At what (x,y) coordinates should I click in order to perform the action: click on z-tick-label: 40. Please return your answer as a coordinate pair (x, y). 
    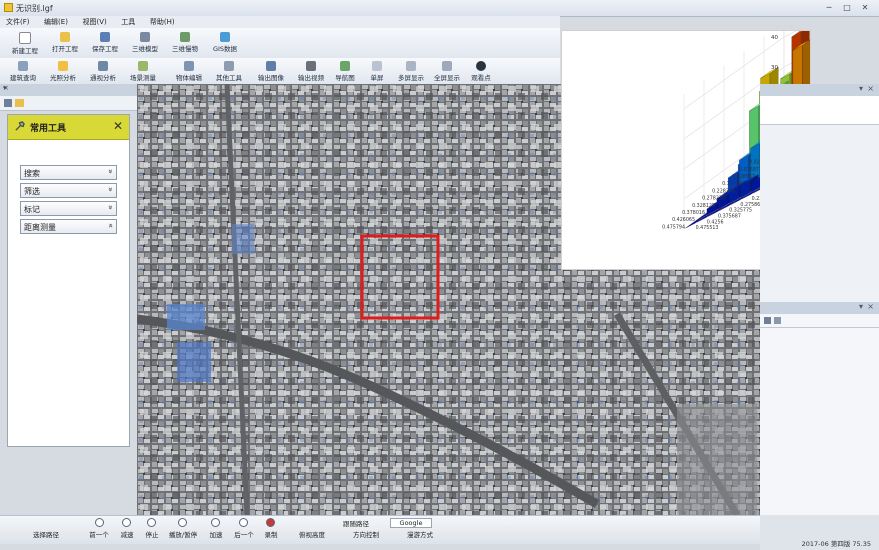
    Looking at the image, I should click on (774, 38).